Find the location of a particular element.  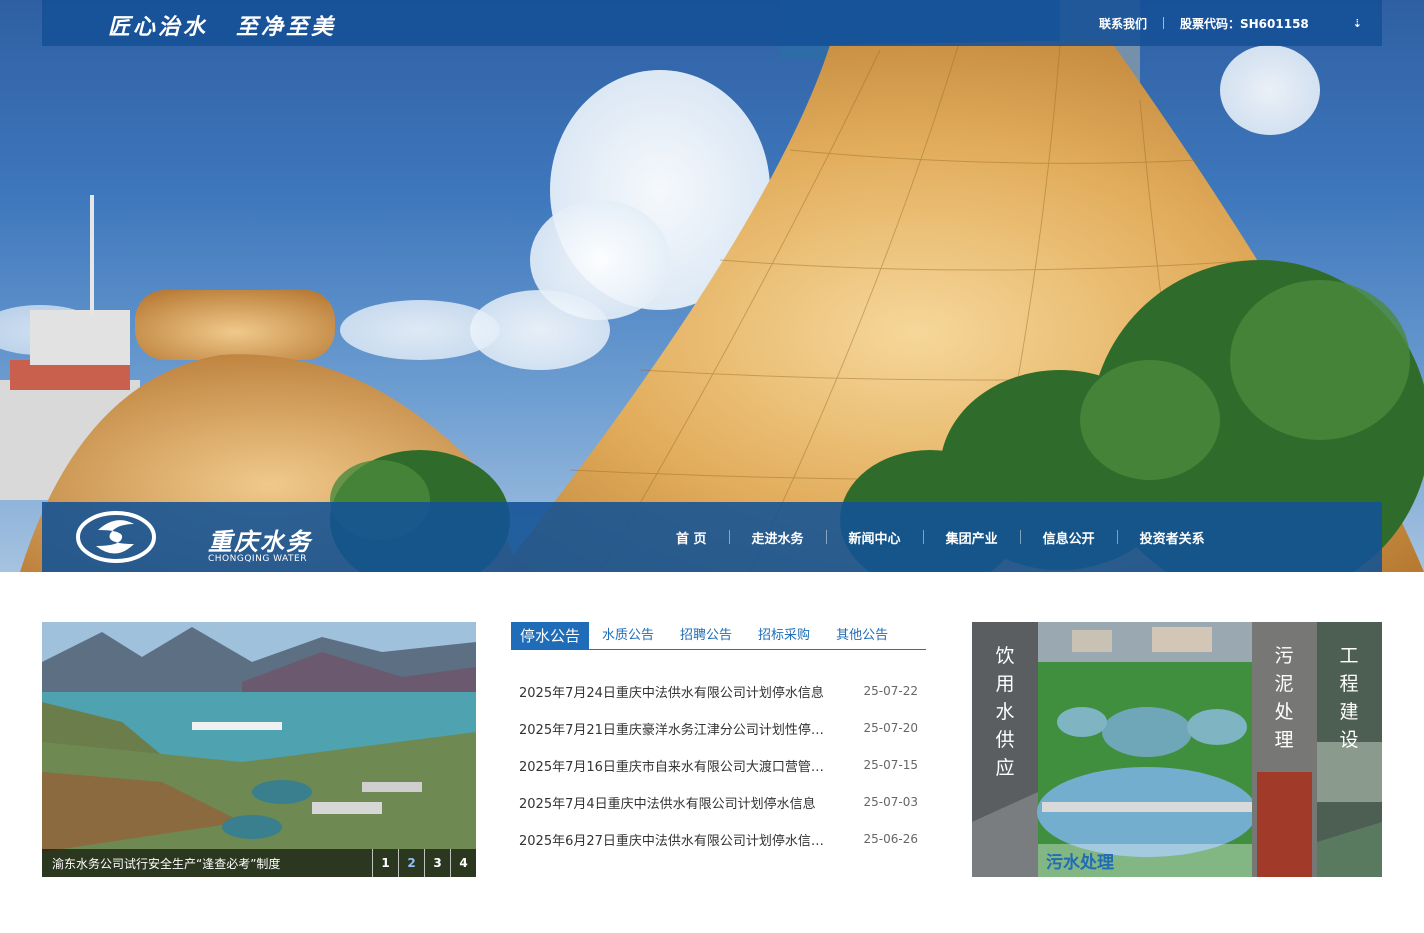

char: 水 is located at coordinates (1005, 712).